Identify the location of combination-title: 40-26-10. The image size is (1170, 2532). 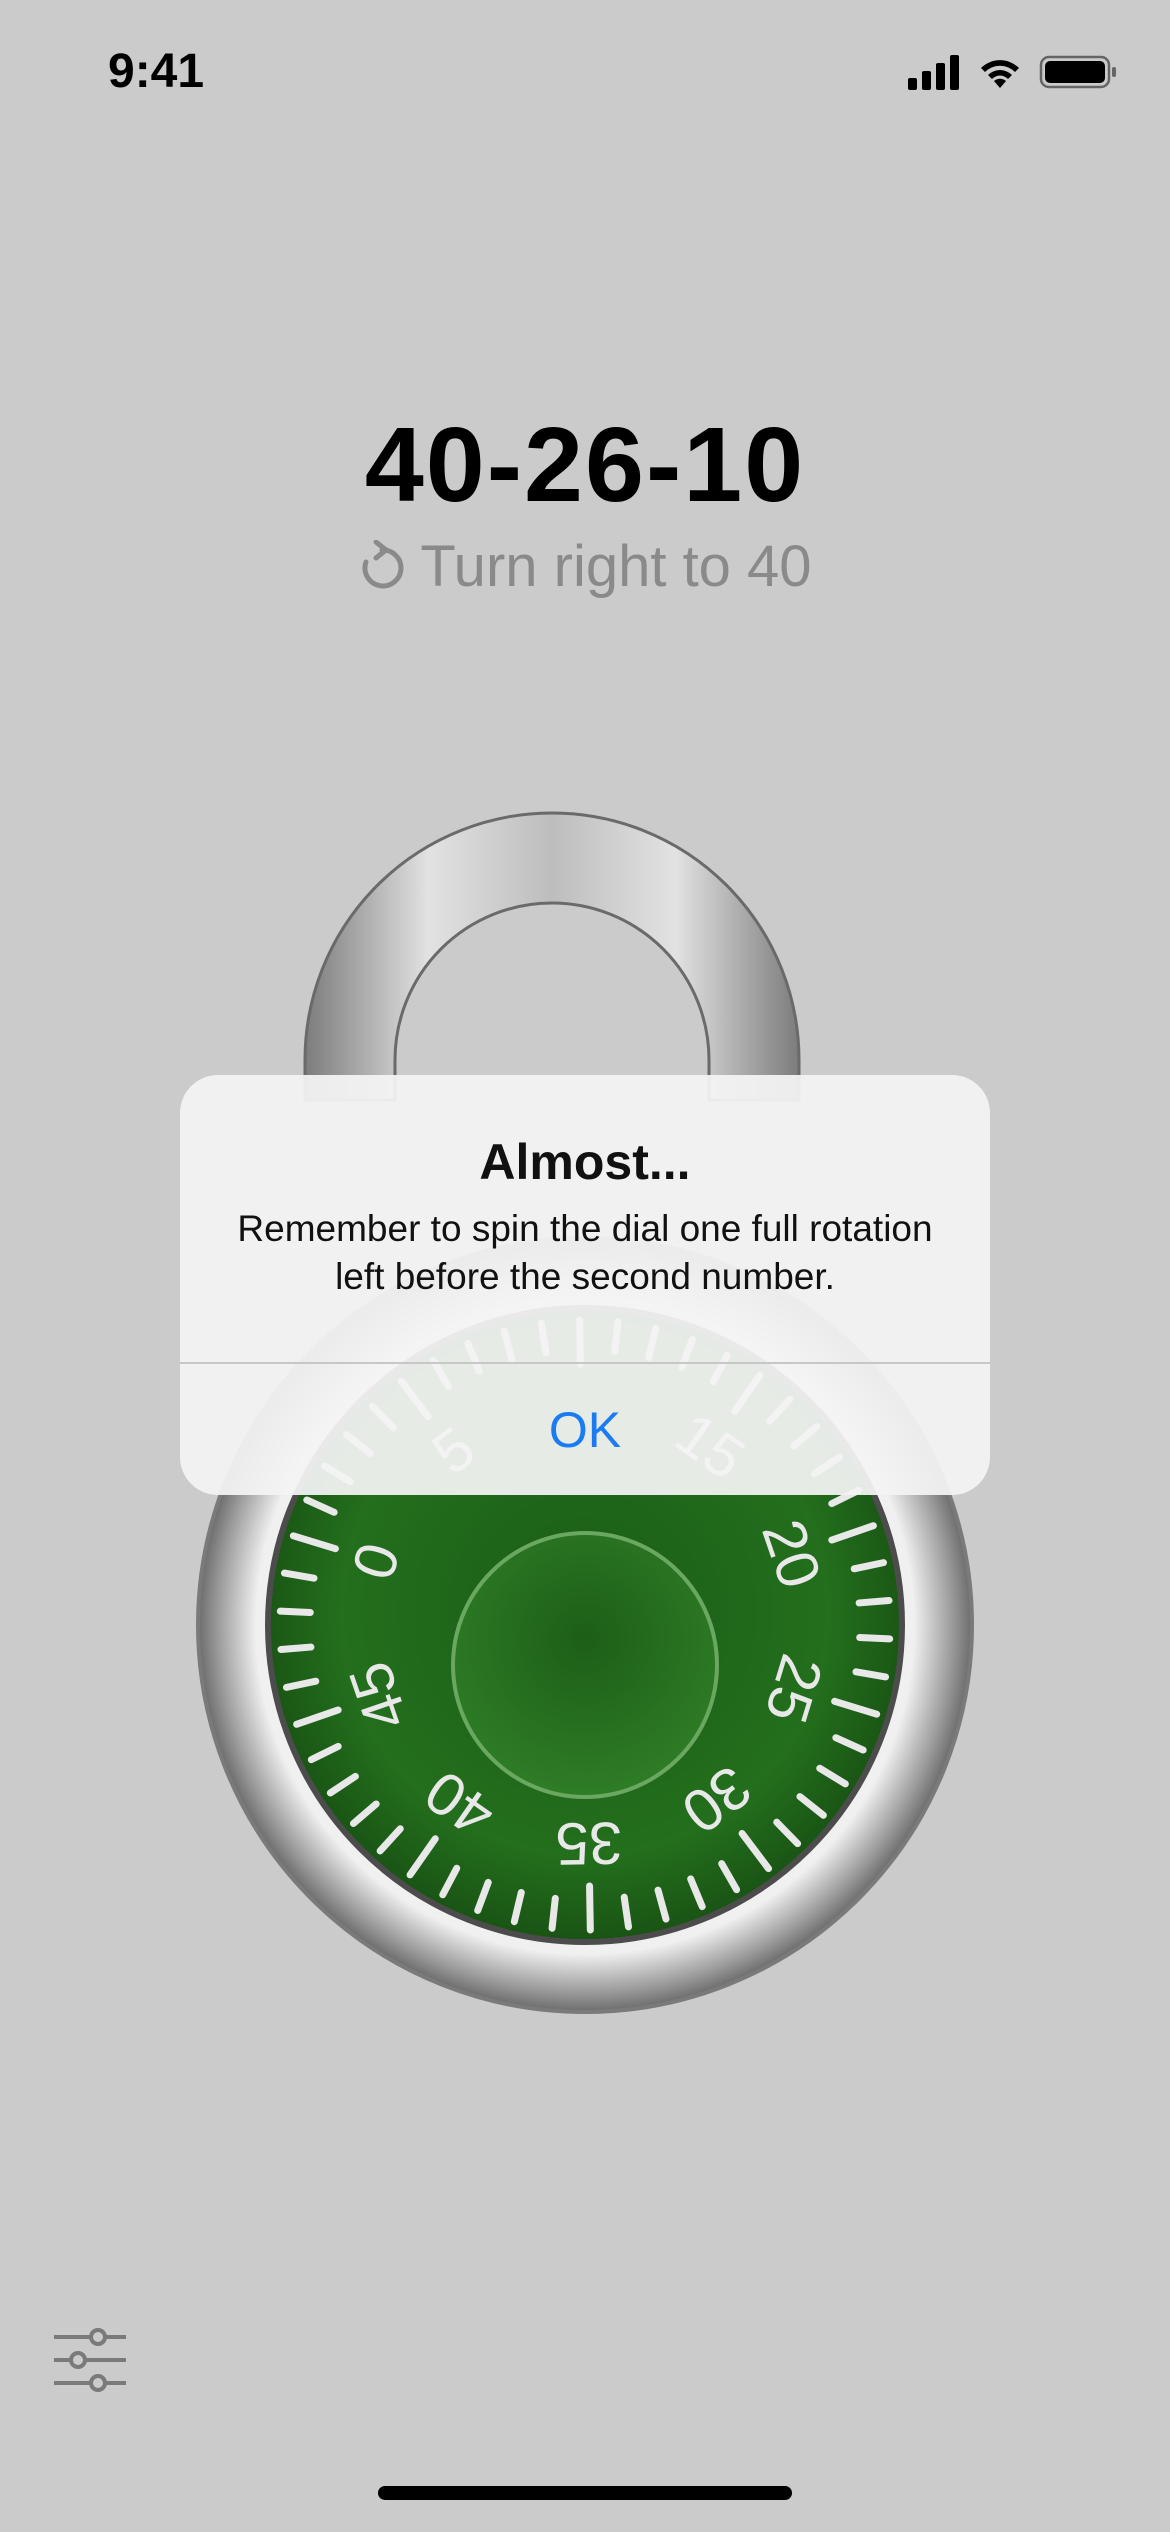
(585, 465).